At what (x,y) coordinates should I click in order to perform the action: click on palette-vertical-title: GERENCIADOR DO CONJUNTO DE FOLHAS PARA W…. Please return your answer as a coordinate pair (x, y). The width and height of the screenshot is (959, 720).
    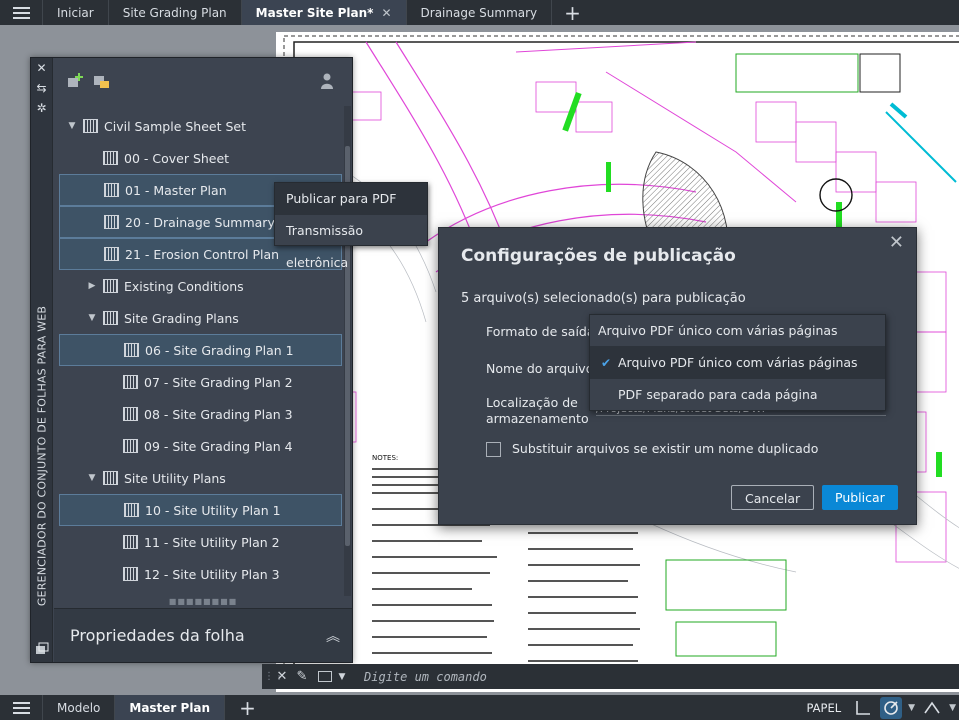
    Looking at the image, I should click on (42, 456).